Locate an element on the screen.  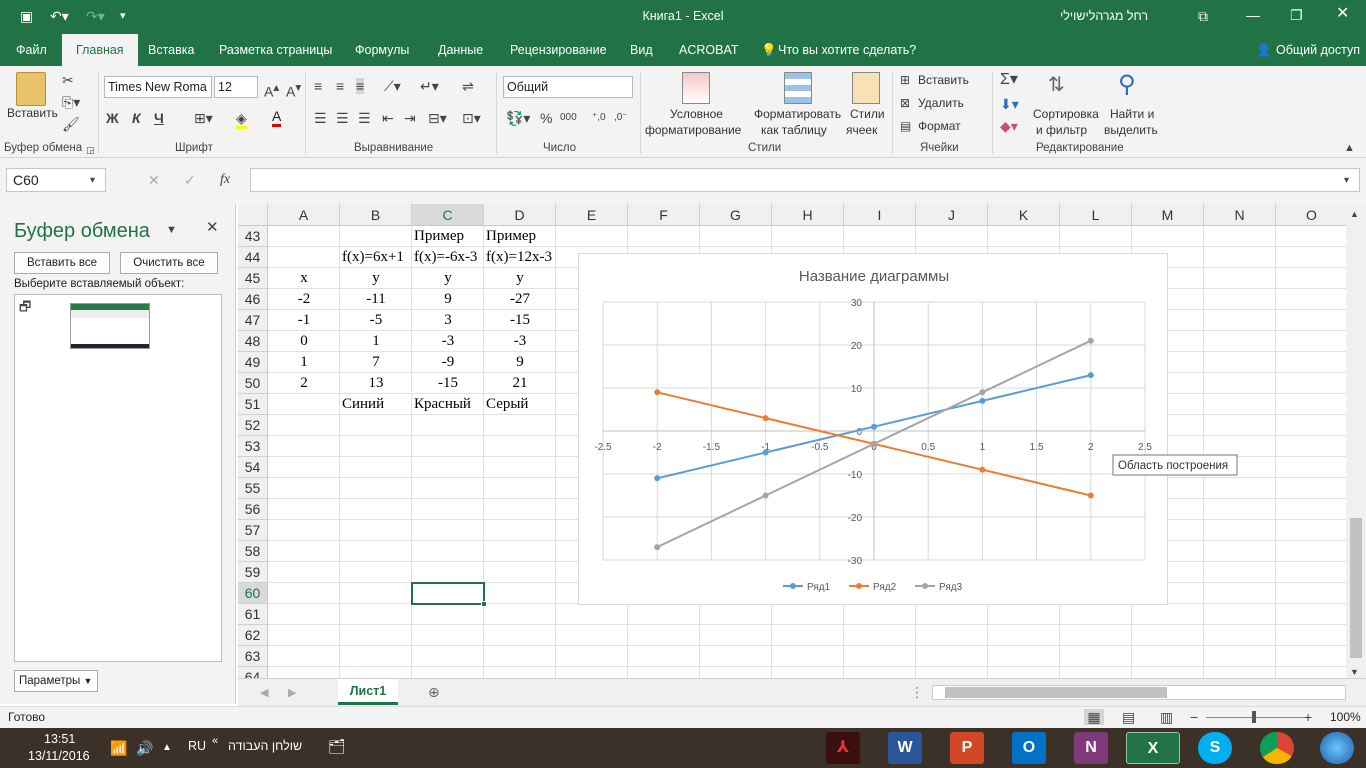
zoom-slider-thumb is located at coordinates (1254, 717).